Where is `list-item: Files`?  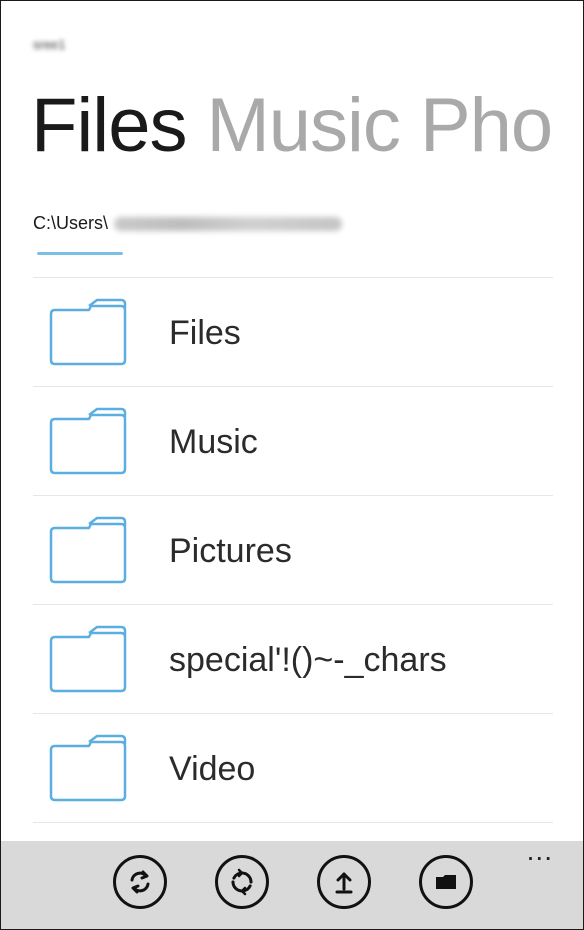 list-item: Files is located at coordinates (293, 331).